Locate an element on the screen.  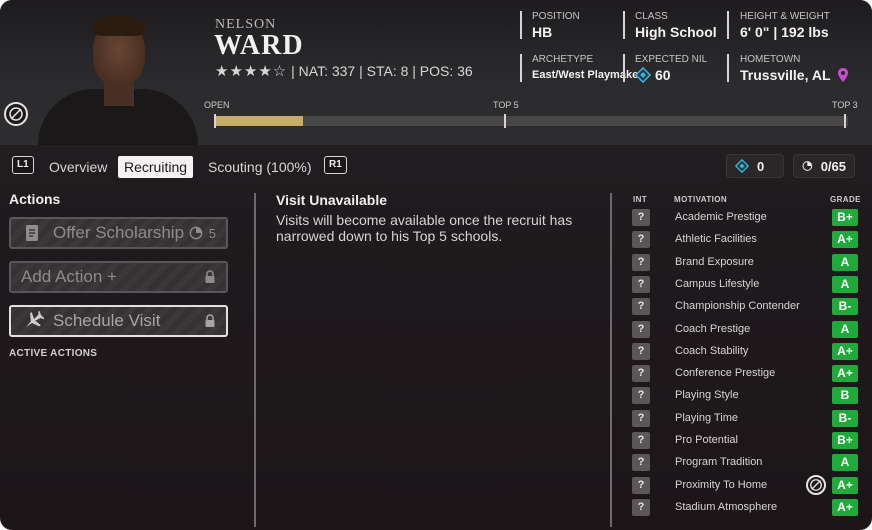
motivation-column-header: MOTIVATION is located at coordinates (701, 199).